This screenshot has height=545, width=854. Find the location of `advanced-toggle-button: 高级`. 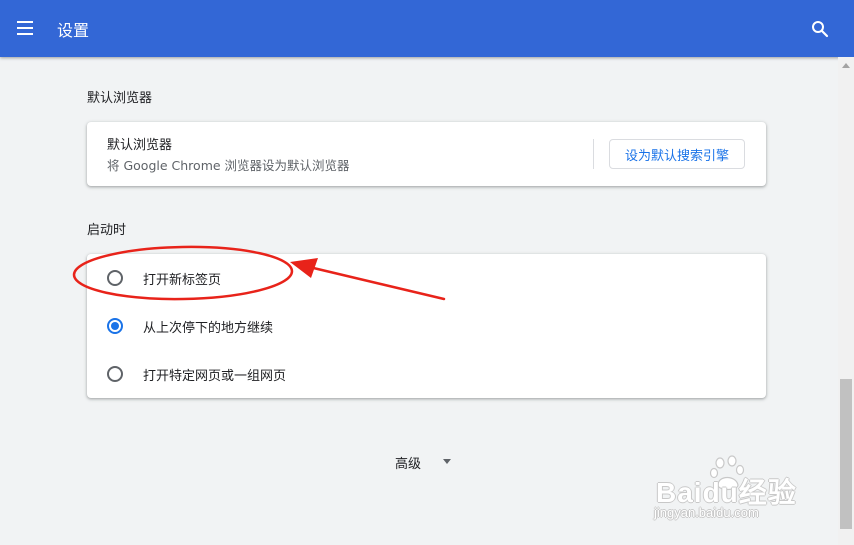

advanced-toggle-button: 高级 is located at coordinates (426, 461).